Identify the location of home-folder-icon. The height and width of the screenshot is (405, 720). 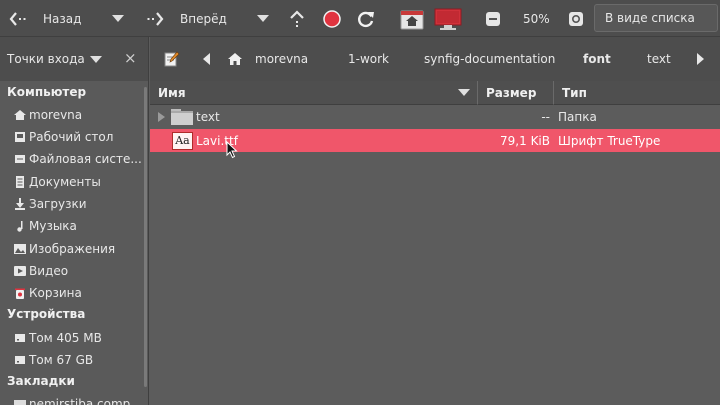
(412, 19).